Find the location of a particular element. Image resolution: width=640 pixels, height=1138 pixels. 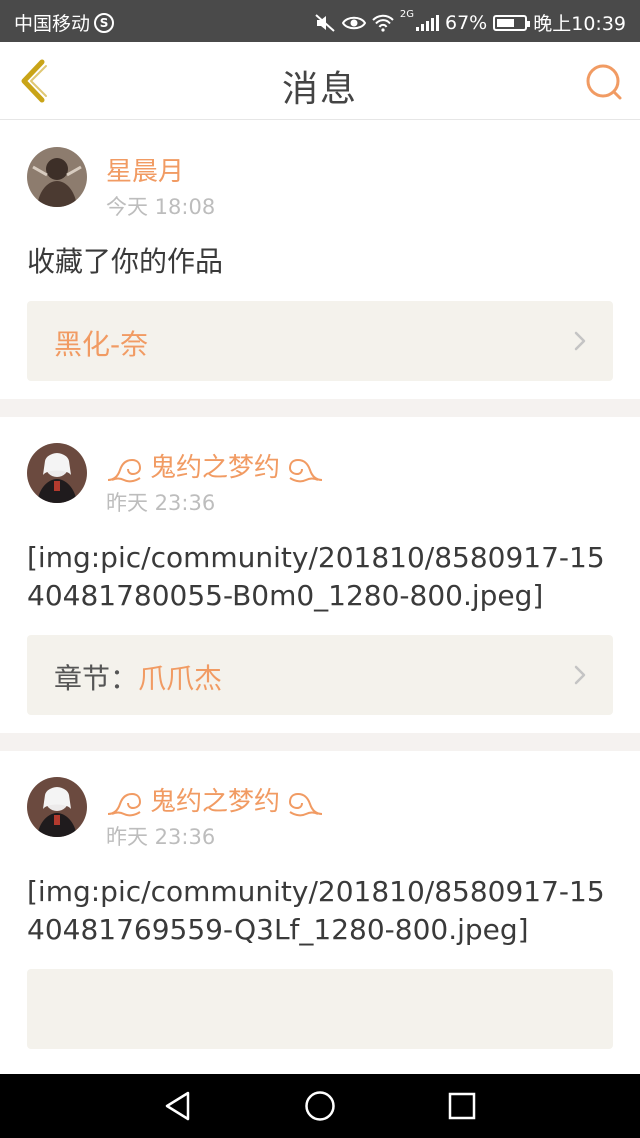

system-nav-bar is located at coordinates (320, 1106).